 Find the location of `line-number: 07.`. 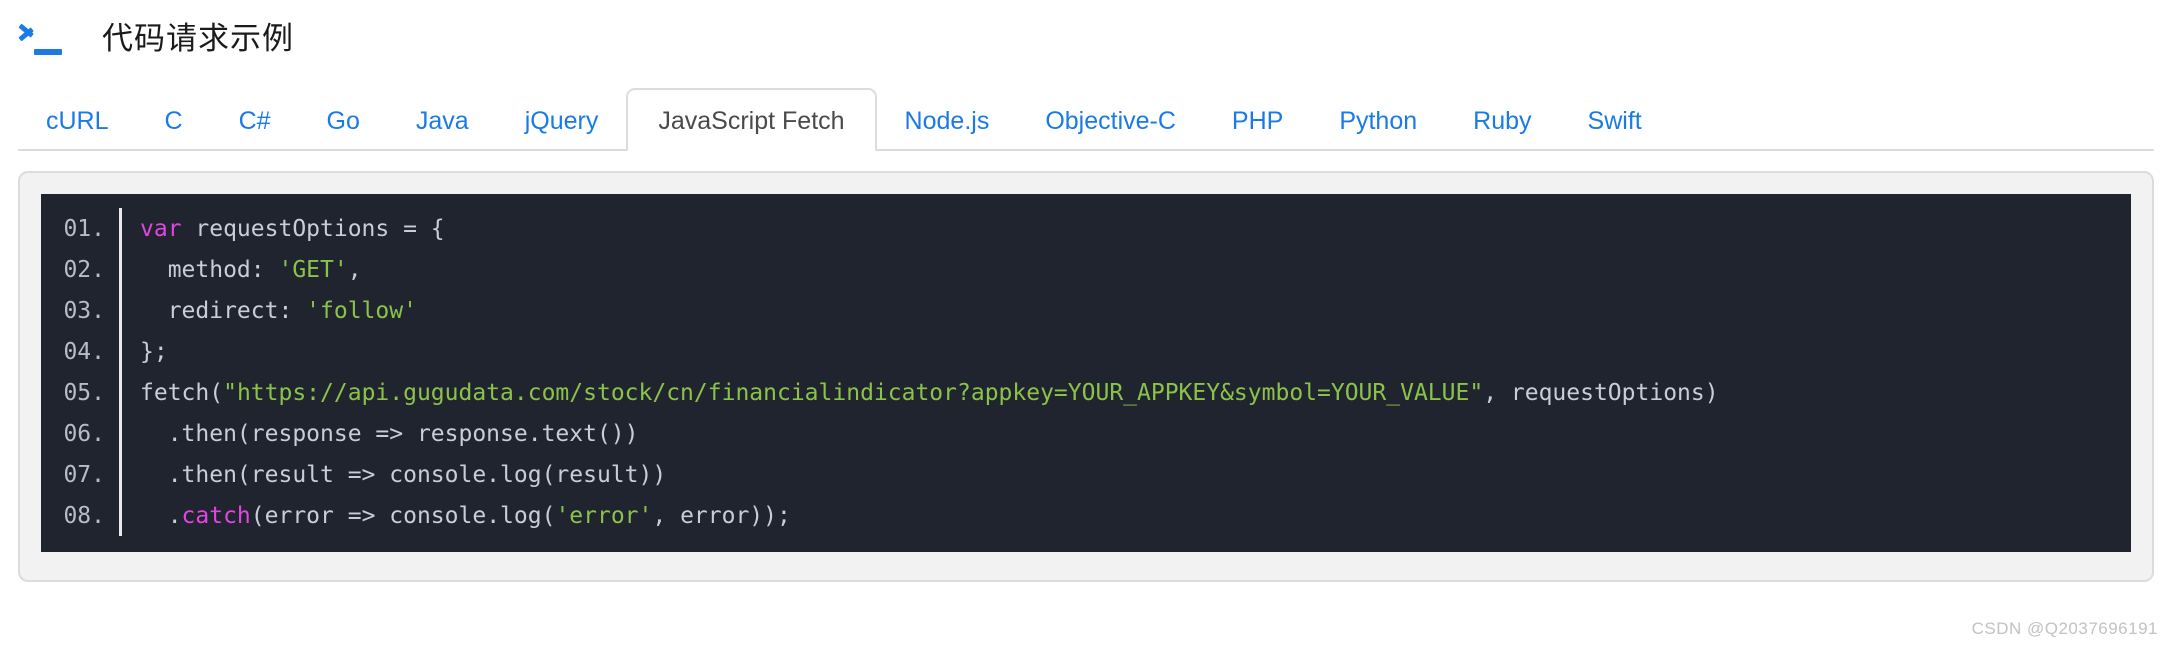

line-number: 07. is located at coordinates (84, 474).